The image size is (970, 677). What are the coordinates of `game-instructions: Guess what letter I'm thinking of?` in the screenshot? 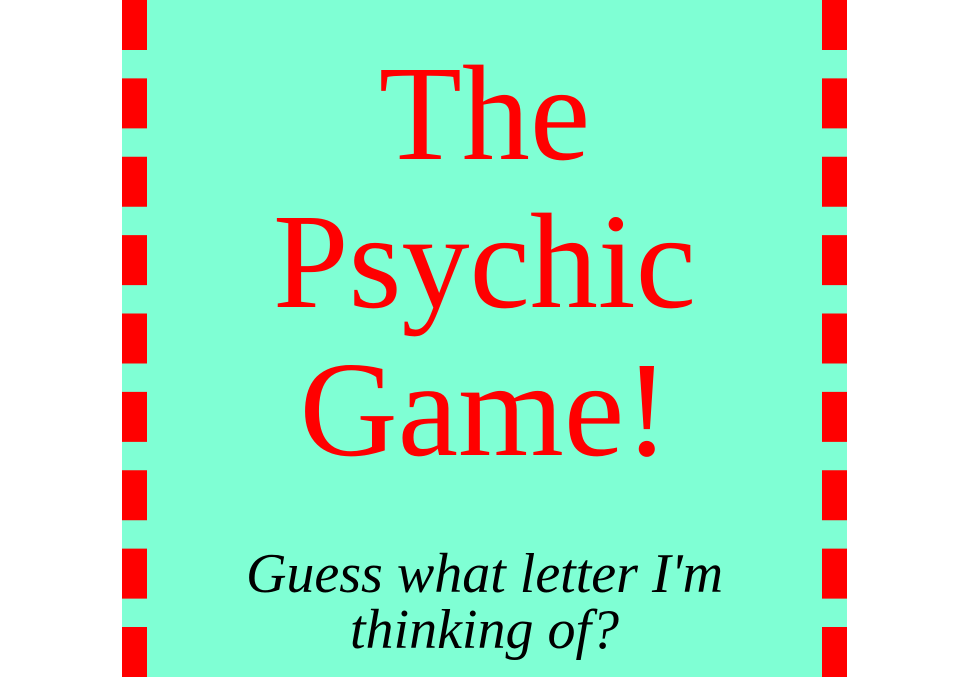 It's located at (484, 602).